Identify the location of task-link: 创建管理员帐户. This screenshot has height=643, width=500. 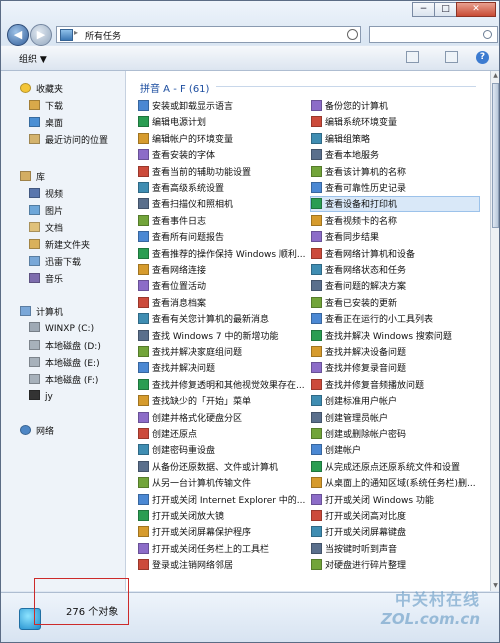
(395, 418).